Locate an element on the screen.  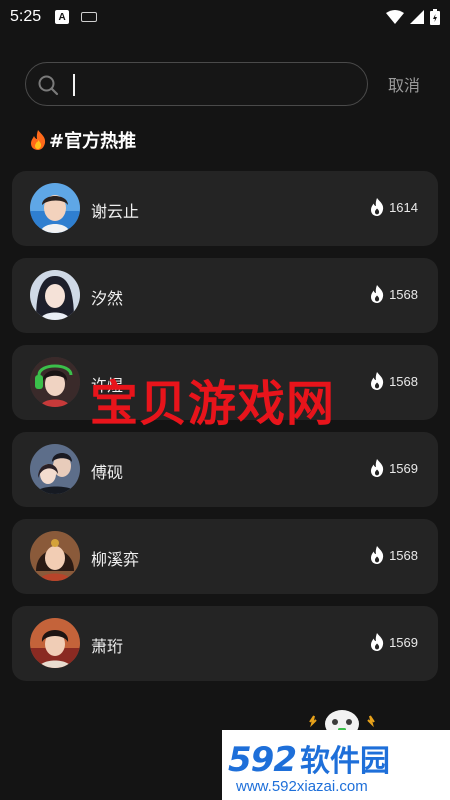
status-bar: 5:25 A is located at coordinates (225, 17).